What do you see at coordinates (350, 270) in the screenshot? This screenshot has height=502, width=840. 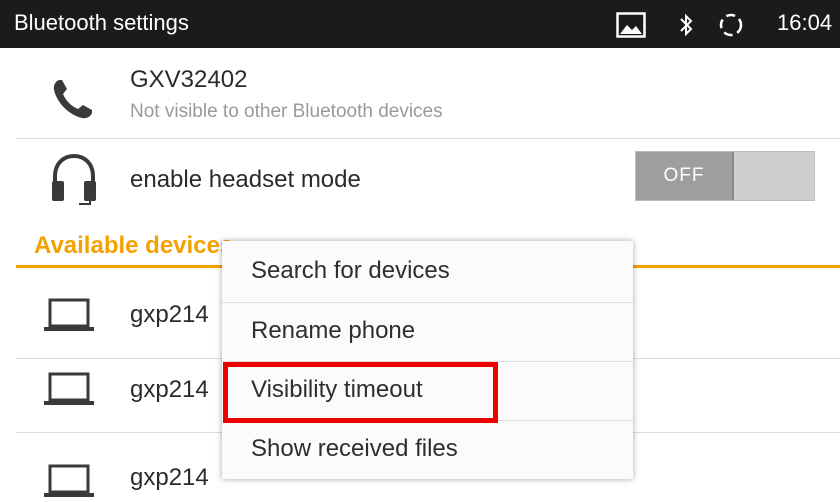 I see `menu-item-label: Search for devices` at bounding box center [350, 270].